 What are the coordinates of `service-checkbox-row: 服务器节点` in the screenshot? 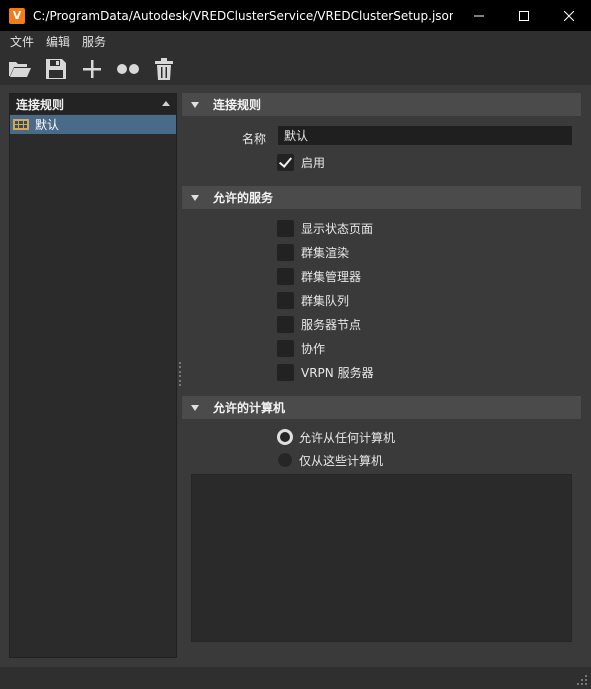 It's located at (319, 324).